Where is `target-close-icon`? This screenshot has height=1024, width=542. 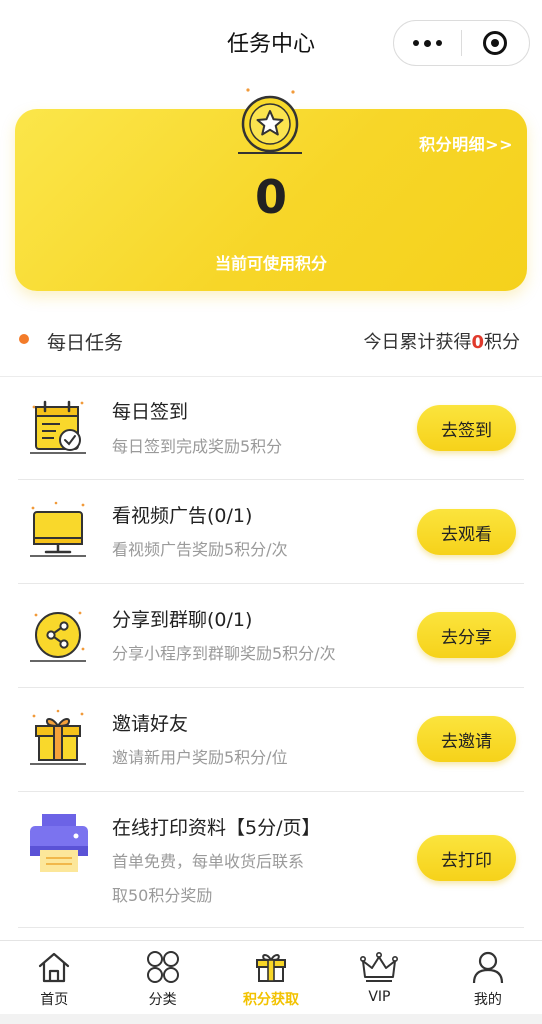 target-close-icon is located at coordinates (495, 43).